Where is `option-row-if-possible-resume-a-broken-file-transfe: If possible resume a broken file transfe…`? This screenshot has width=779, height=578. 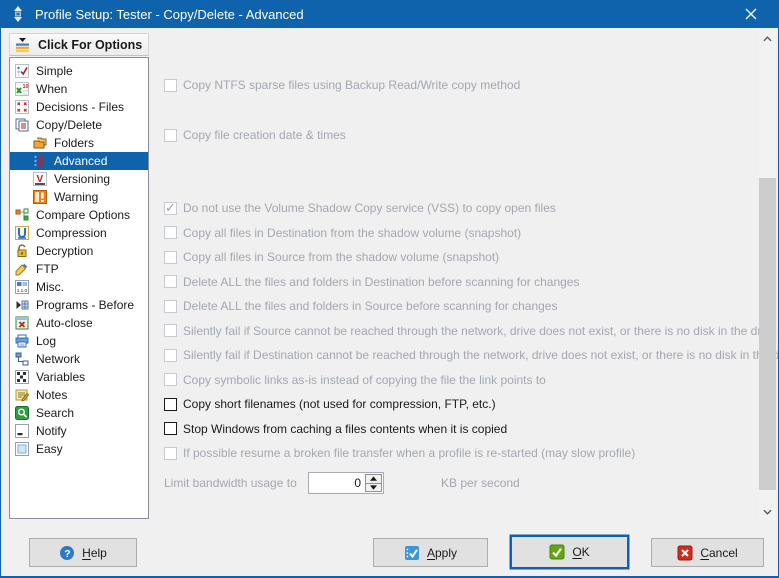 option-row-if-possible-resume-a-broken-file-transfe: If possible resume a broken file transfe… is located at coordinates (461, 453).